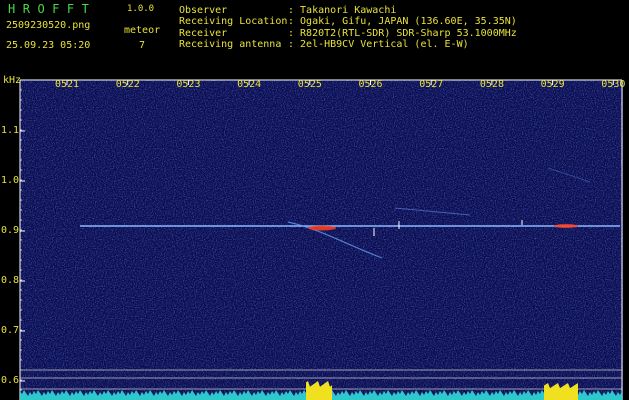 Image resolution: width=629 pixels, height=400 pixels. What do you see at coordinates (342, 10) in the screenshot?
I see `observer-value: : Takanori Kawachi` at bounding box center [342, 10].